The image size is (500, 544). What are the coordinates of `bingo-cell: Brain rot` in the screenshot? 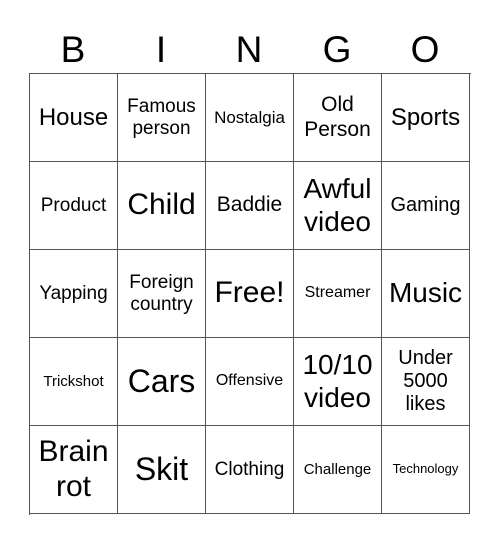 It's located at (74, 470).